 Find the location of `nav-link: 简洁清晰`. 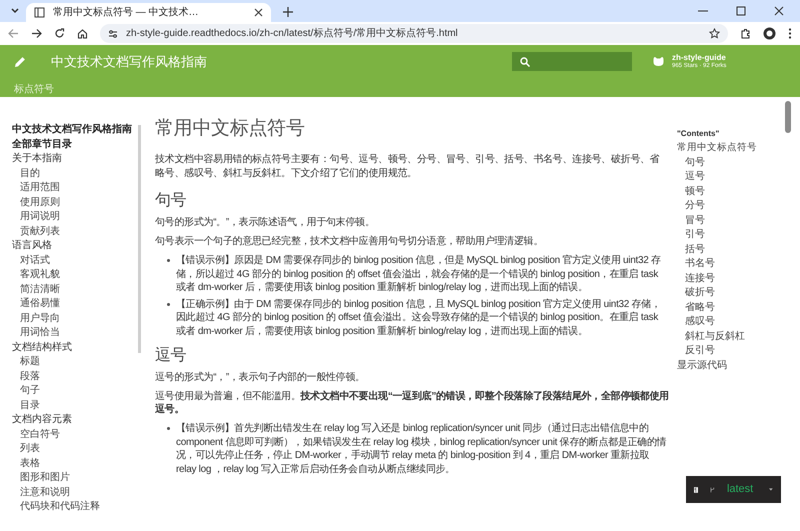

nav-link: 简洁清晰 is located at coordinates (75, 289).